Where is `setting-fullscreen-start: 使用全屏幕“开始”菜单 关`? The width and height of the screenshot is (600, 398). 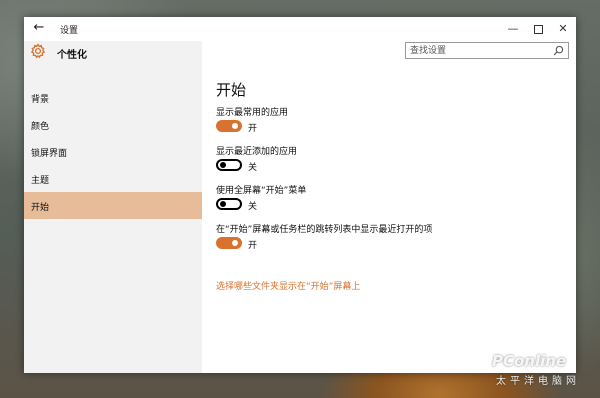 setting-fullscreen-start: 使用全屏幕“开始”菜单 关 is located at coordinates (386, 201).